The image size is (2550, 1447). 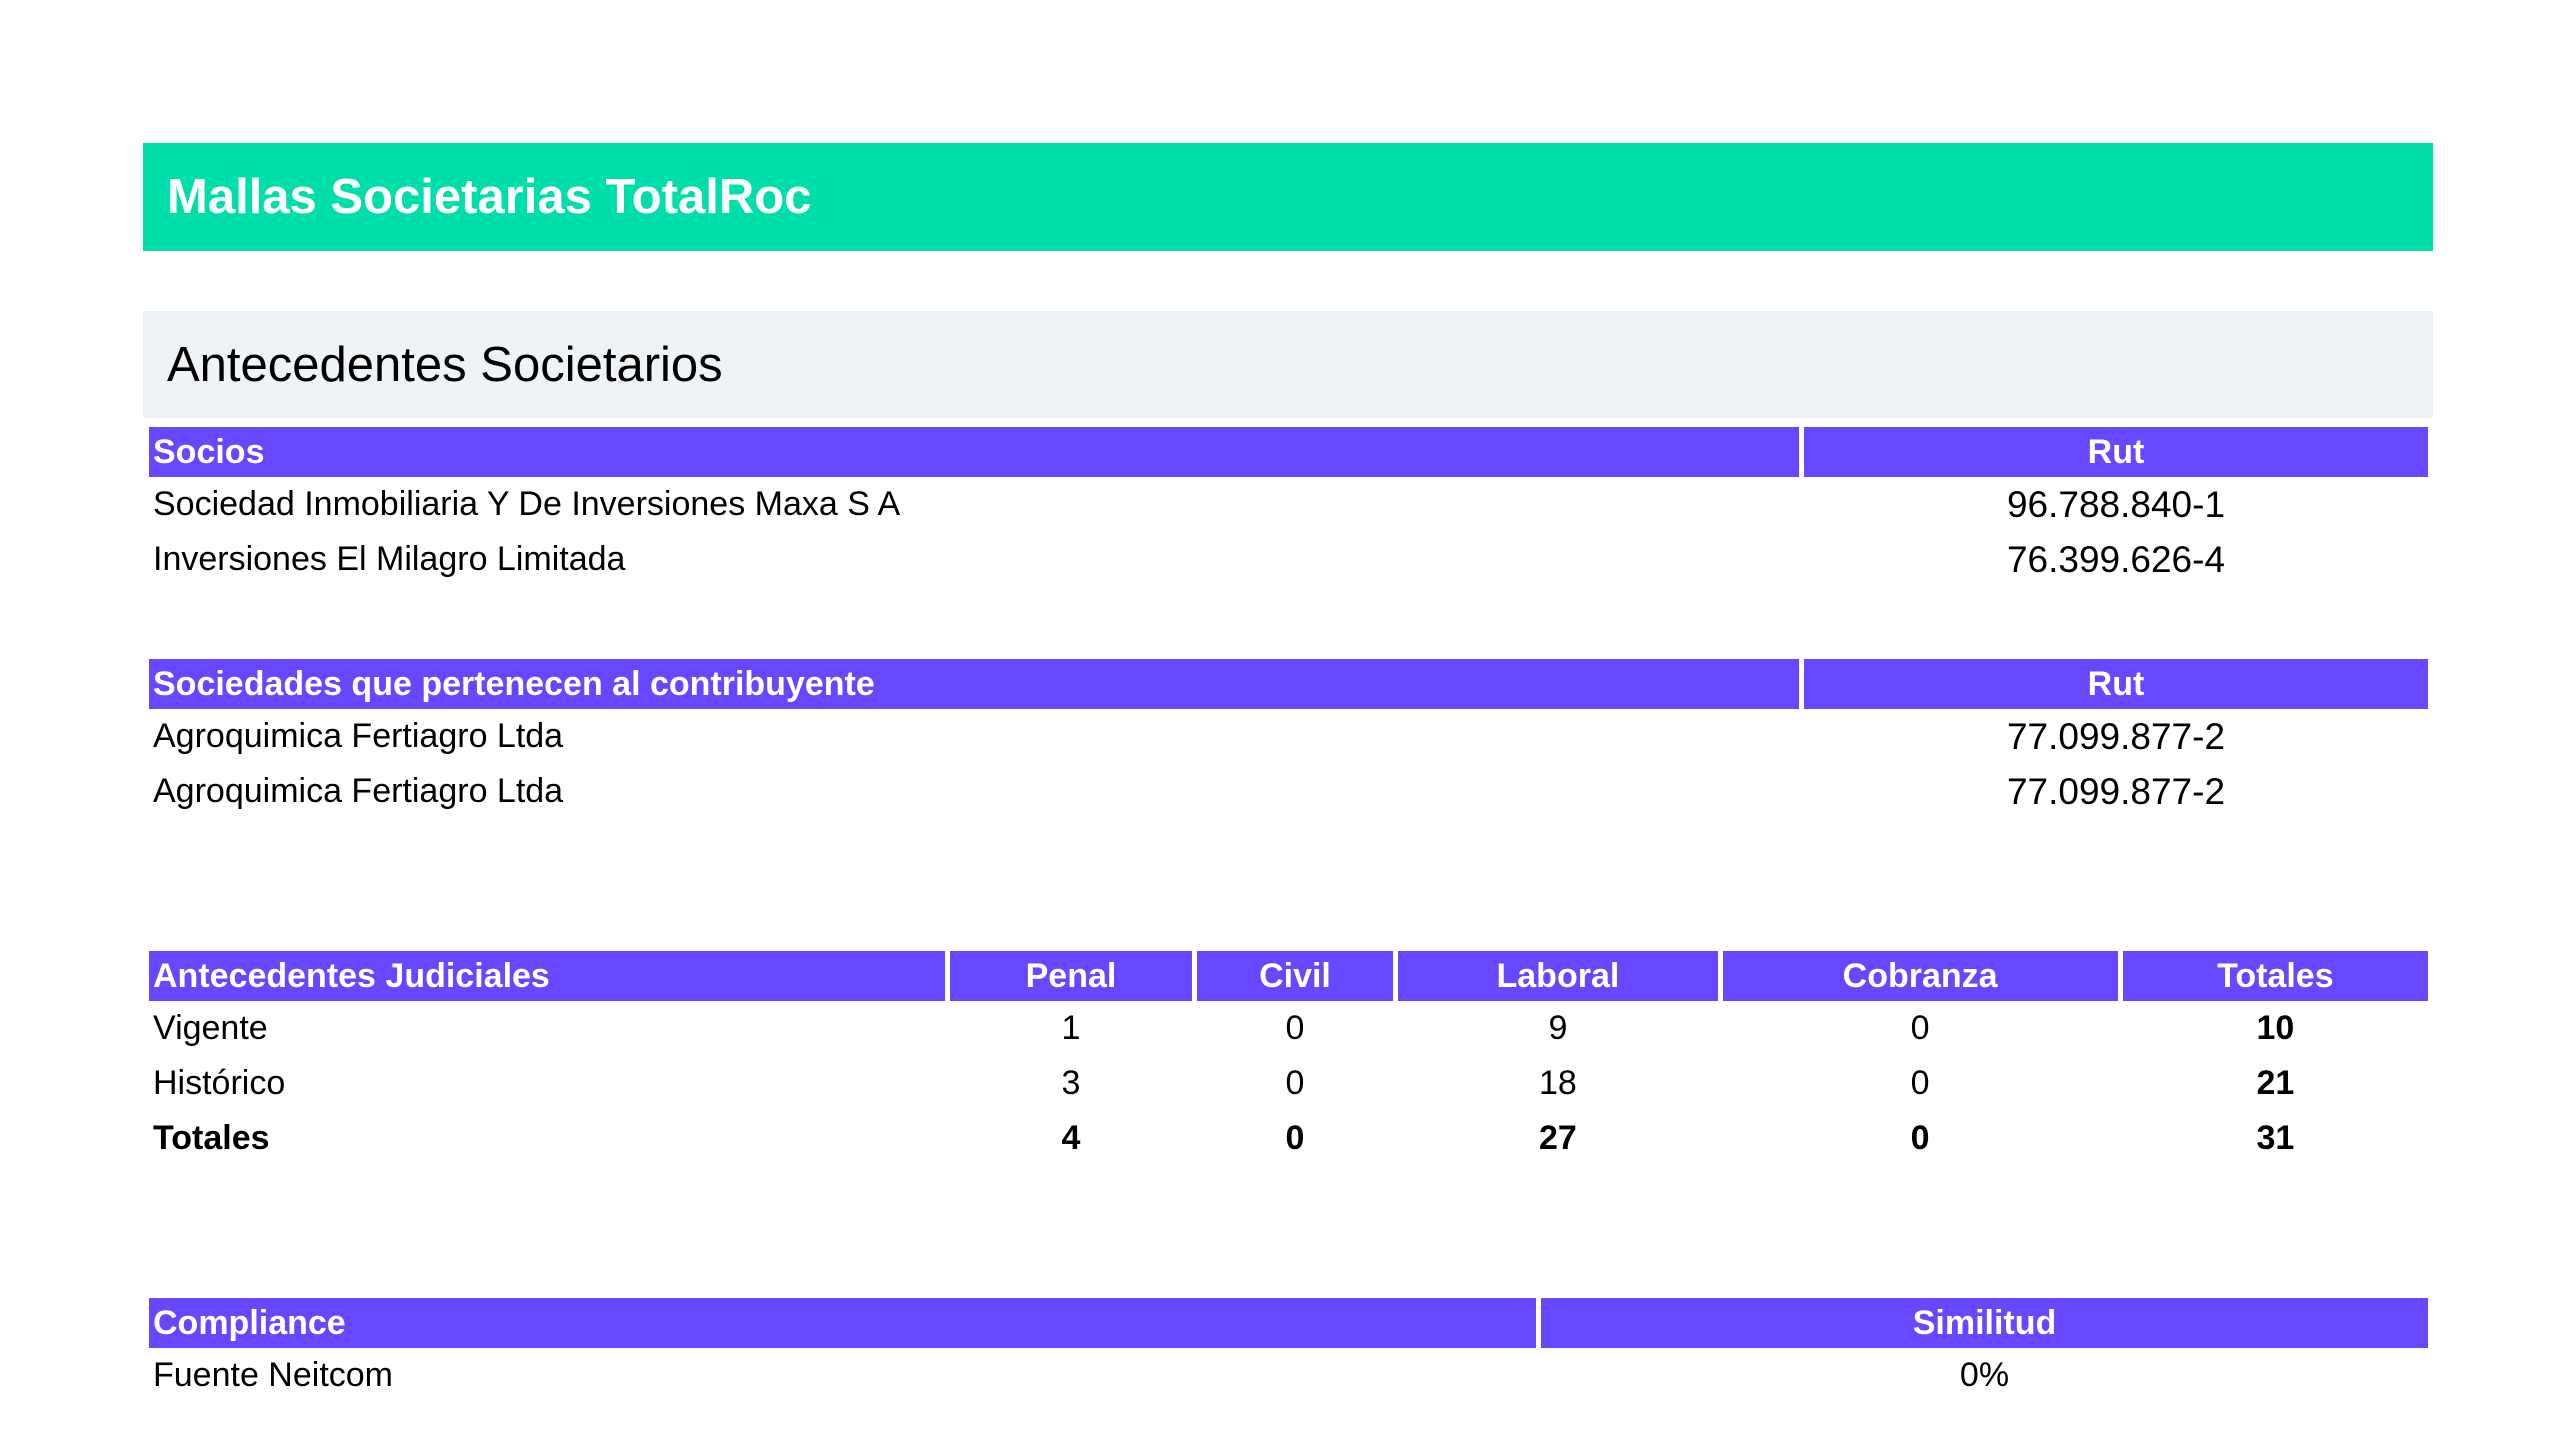 I want to click on cobranza-total: 0, so click(x=1920, y=1138).